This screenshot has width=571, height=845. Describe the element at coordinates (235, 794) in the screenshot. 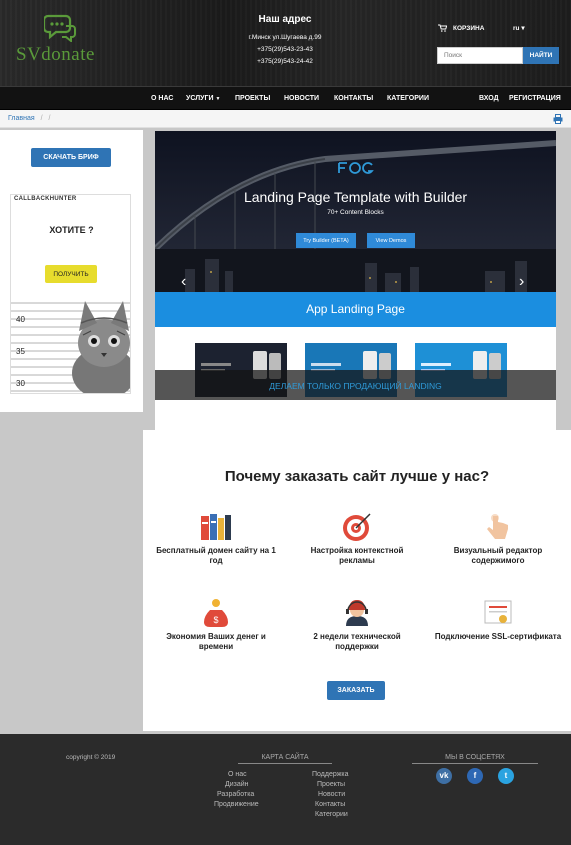

I see `footer-link-development: Разработка` at that location.